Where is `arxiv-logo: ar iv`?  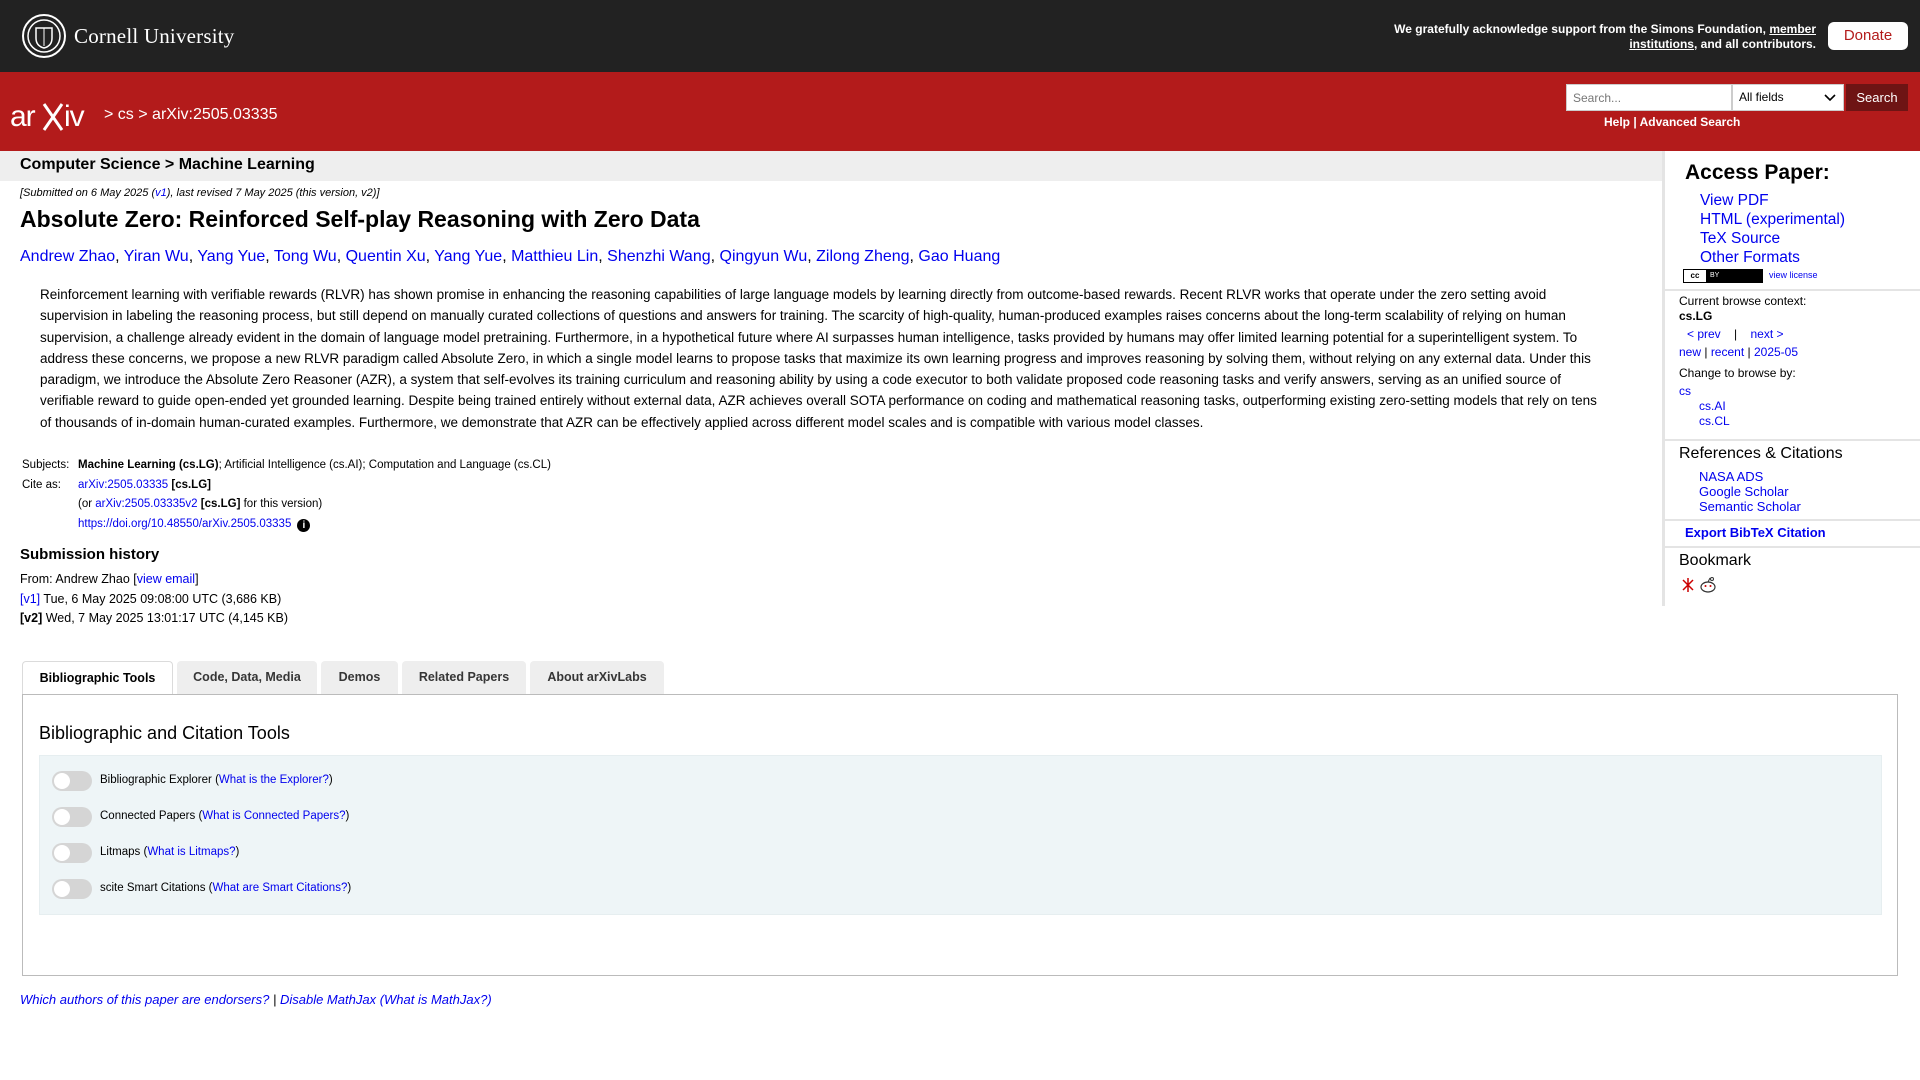
arxiv-logo: ar iv is located at coordinates (56, 121).